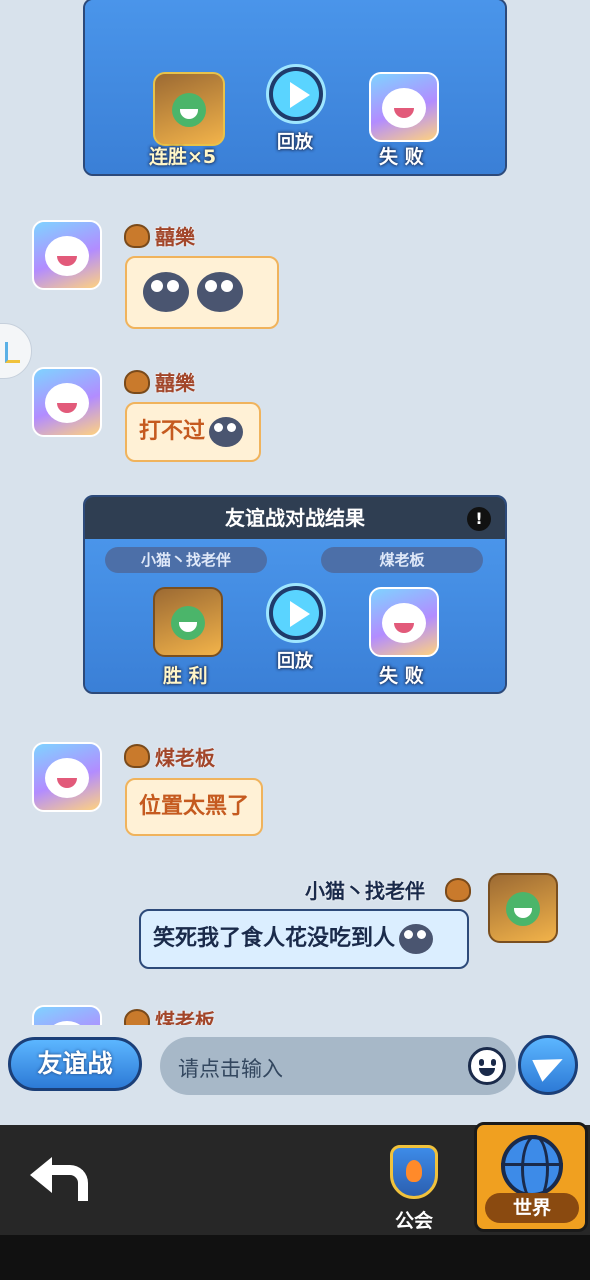 Image resolution: width=590 pixels, height=1280 pixels. I want to click on battle-result-card-2: 友谊战对战结果 ! 小猫丶找老伴 煤老板 胜 利 回放 失 败, so click(295, 594).